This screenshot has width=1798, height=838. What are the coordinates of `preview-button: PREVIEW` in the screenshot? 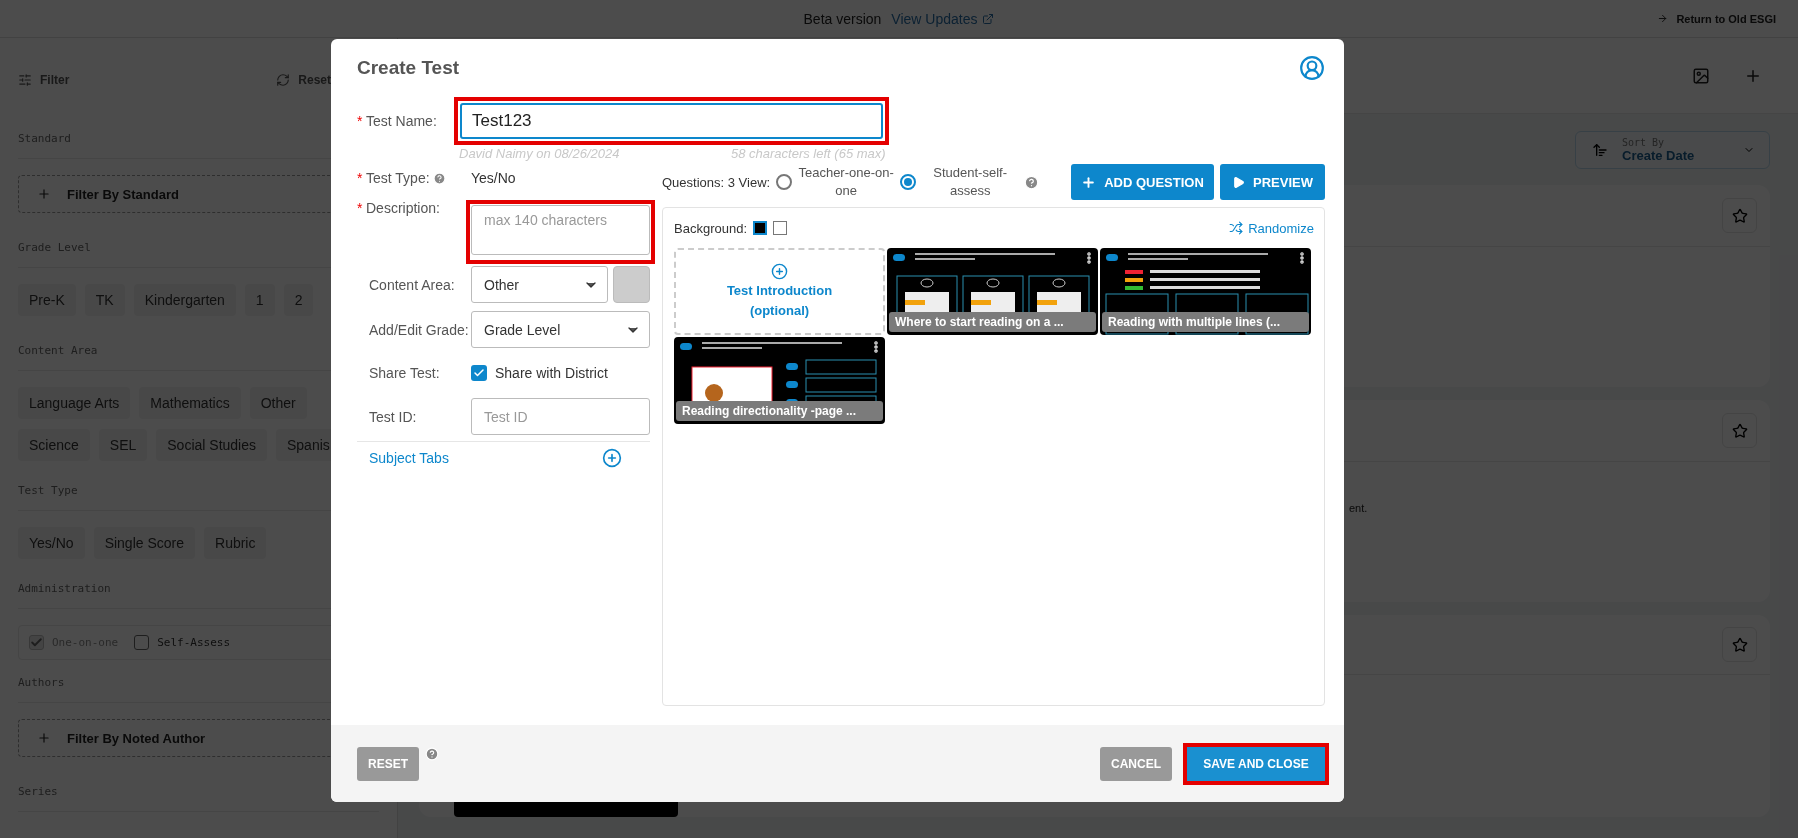 It's located at (1272, 182).